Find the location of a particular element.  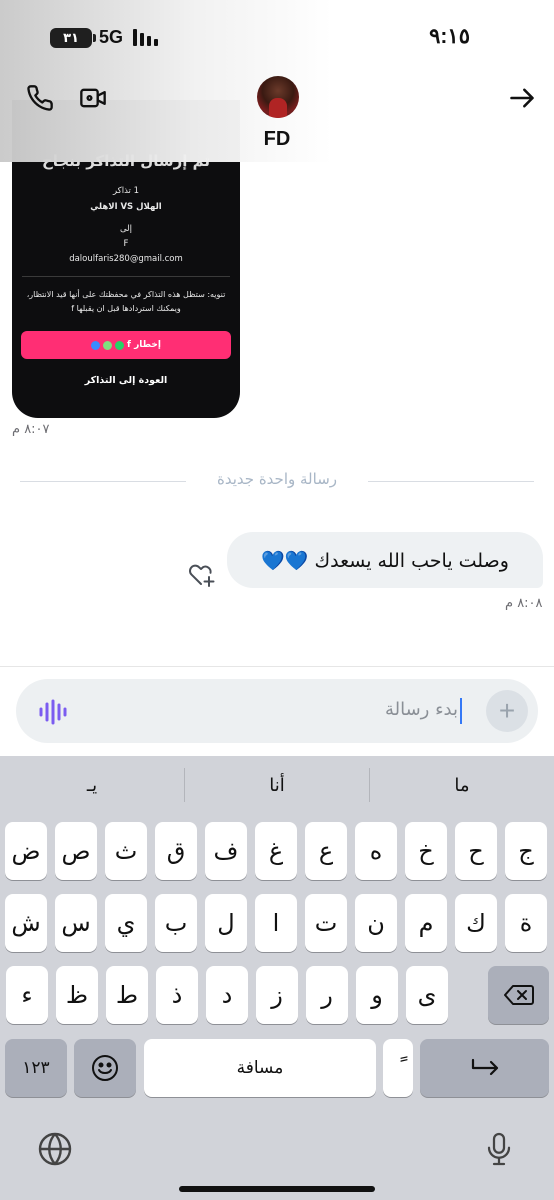

key-label: خ is located at coordinates (426, 851).